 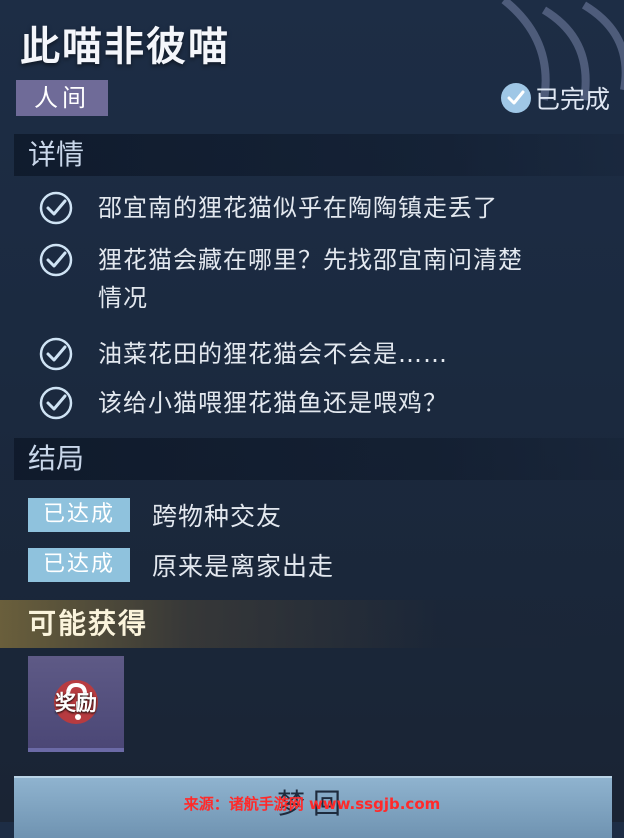 I want to click on ending-item: 已达成 跨物种交友, so click(x=155, y=515).